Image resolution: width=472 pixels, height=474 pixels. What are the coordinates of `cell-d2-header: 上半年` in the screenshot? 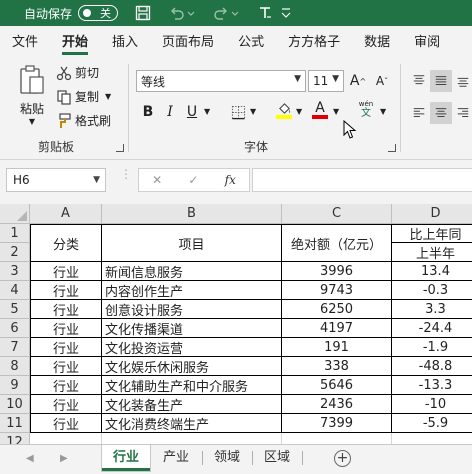 It's located at (432, 252).